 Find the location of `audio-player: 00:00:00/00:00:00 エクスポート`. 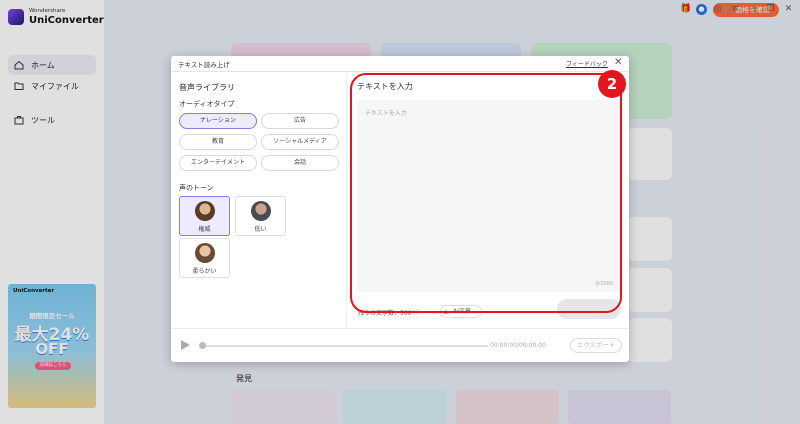

audio-player: 00:00:00/00:00:00 エクスポート is located at coordinates (400, 345).